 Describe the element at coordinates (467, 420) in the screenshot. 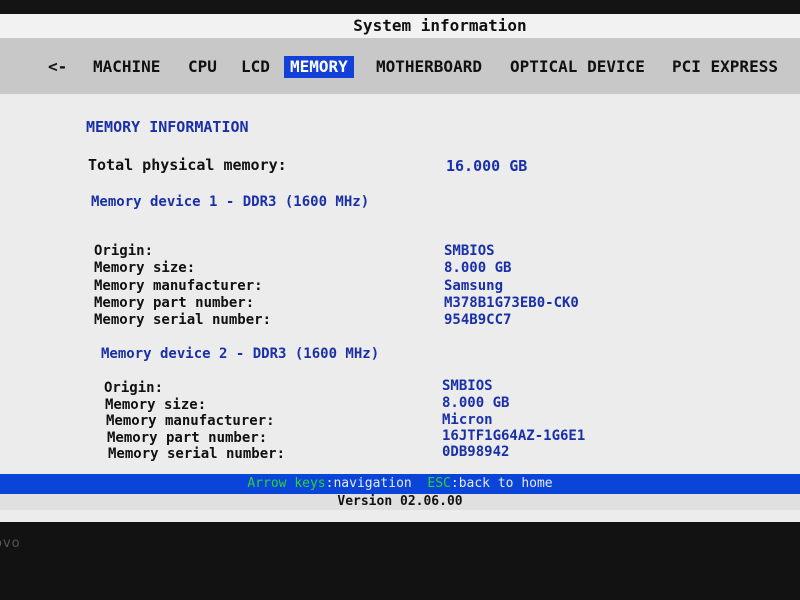

I see `device-2-manufacturer-value: Micron` at that location.